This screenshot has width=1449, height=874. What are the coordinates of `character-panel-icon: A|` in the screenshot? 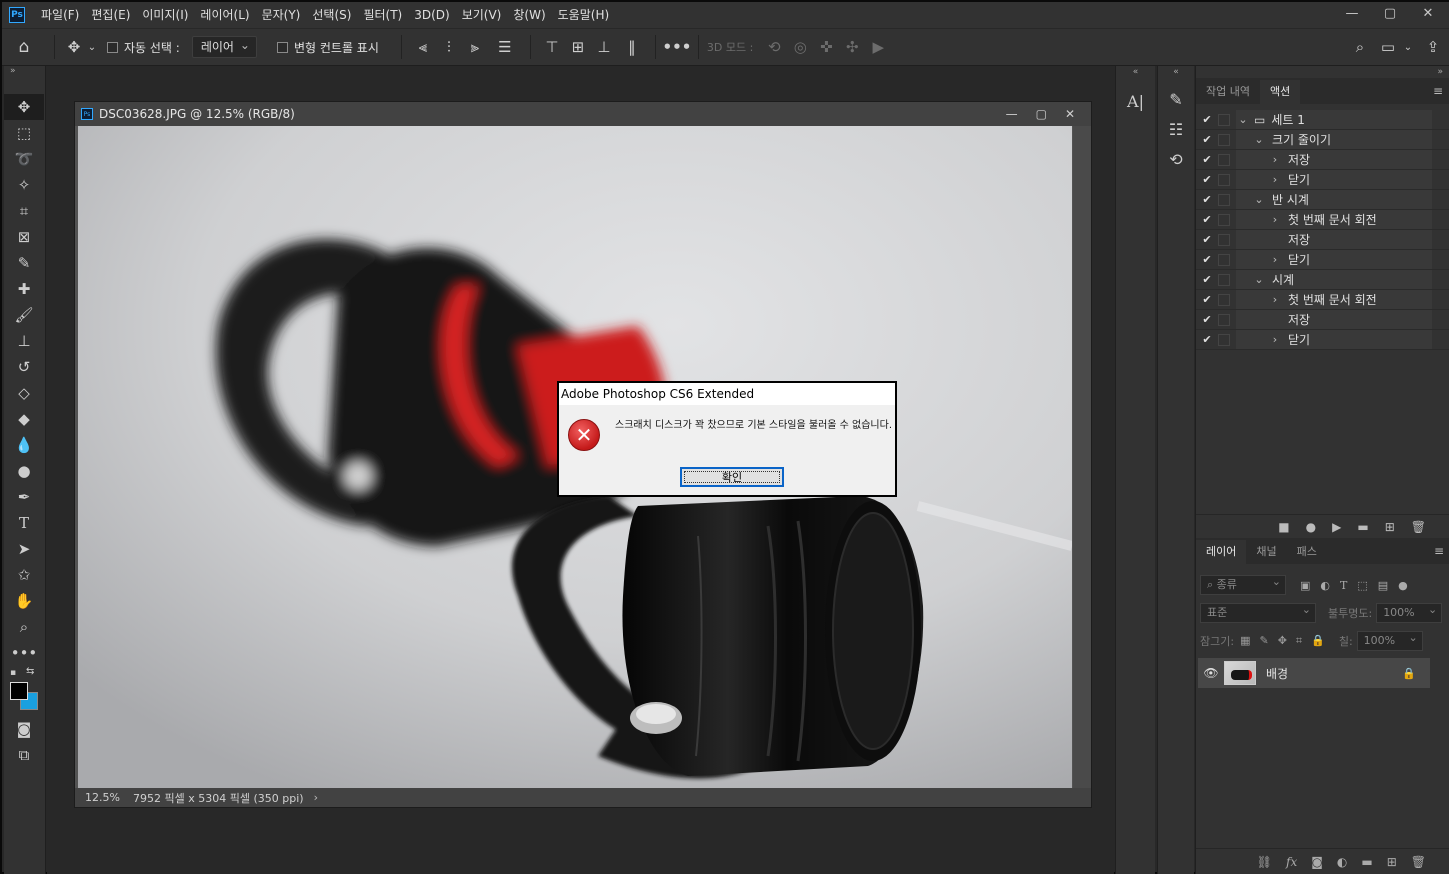 It's located at (1135, 101).